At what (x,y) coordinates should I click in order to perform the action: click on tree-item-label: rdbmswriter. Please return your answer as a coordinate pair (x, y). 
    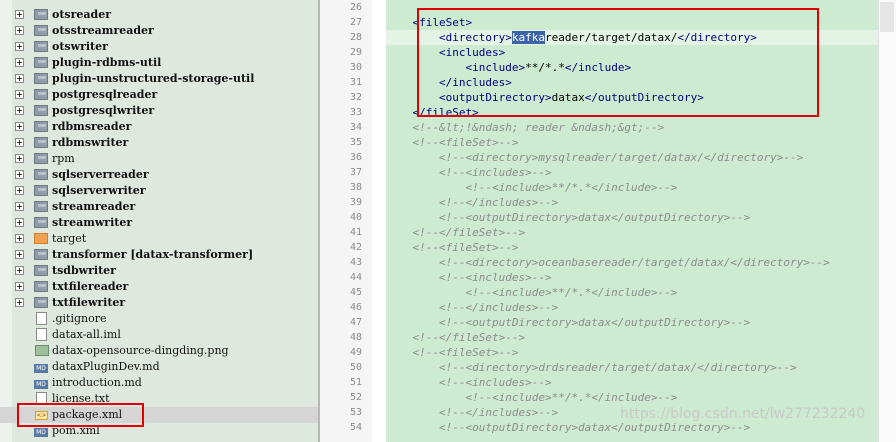
    Looking at the image, I should click on (90, 142).